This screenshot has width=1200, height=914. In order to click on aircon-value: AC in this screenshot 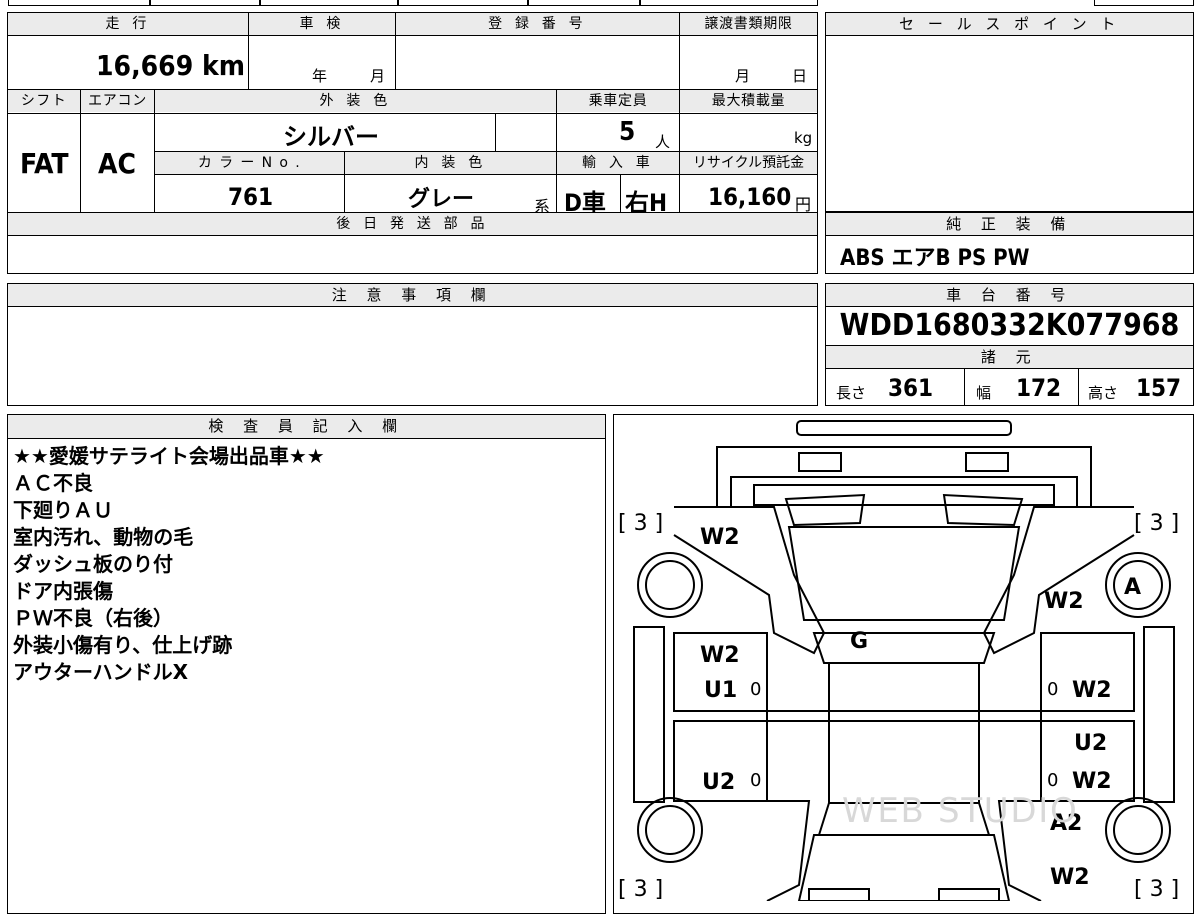, I will do `click(117, 163)`.